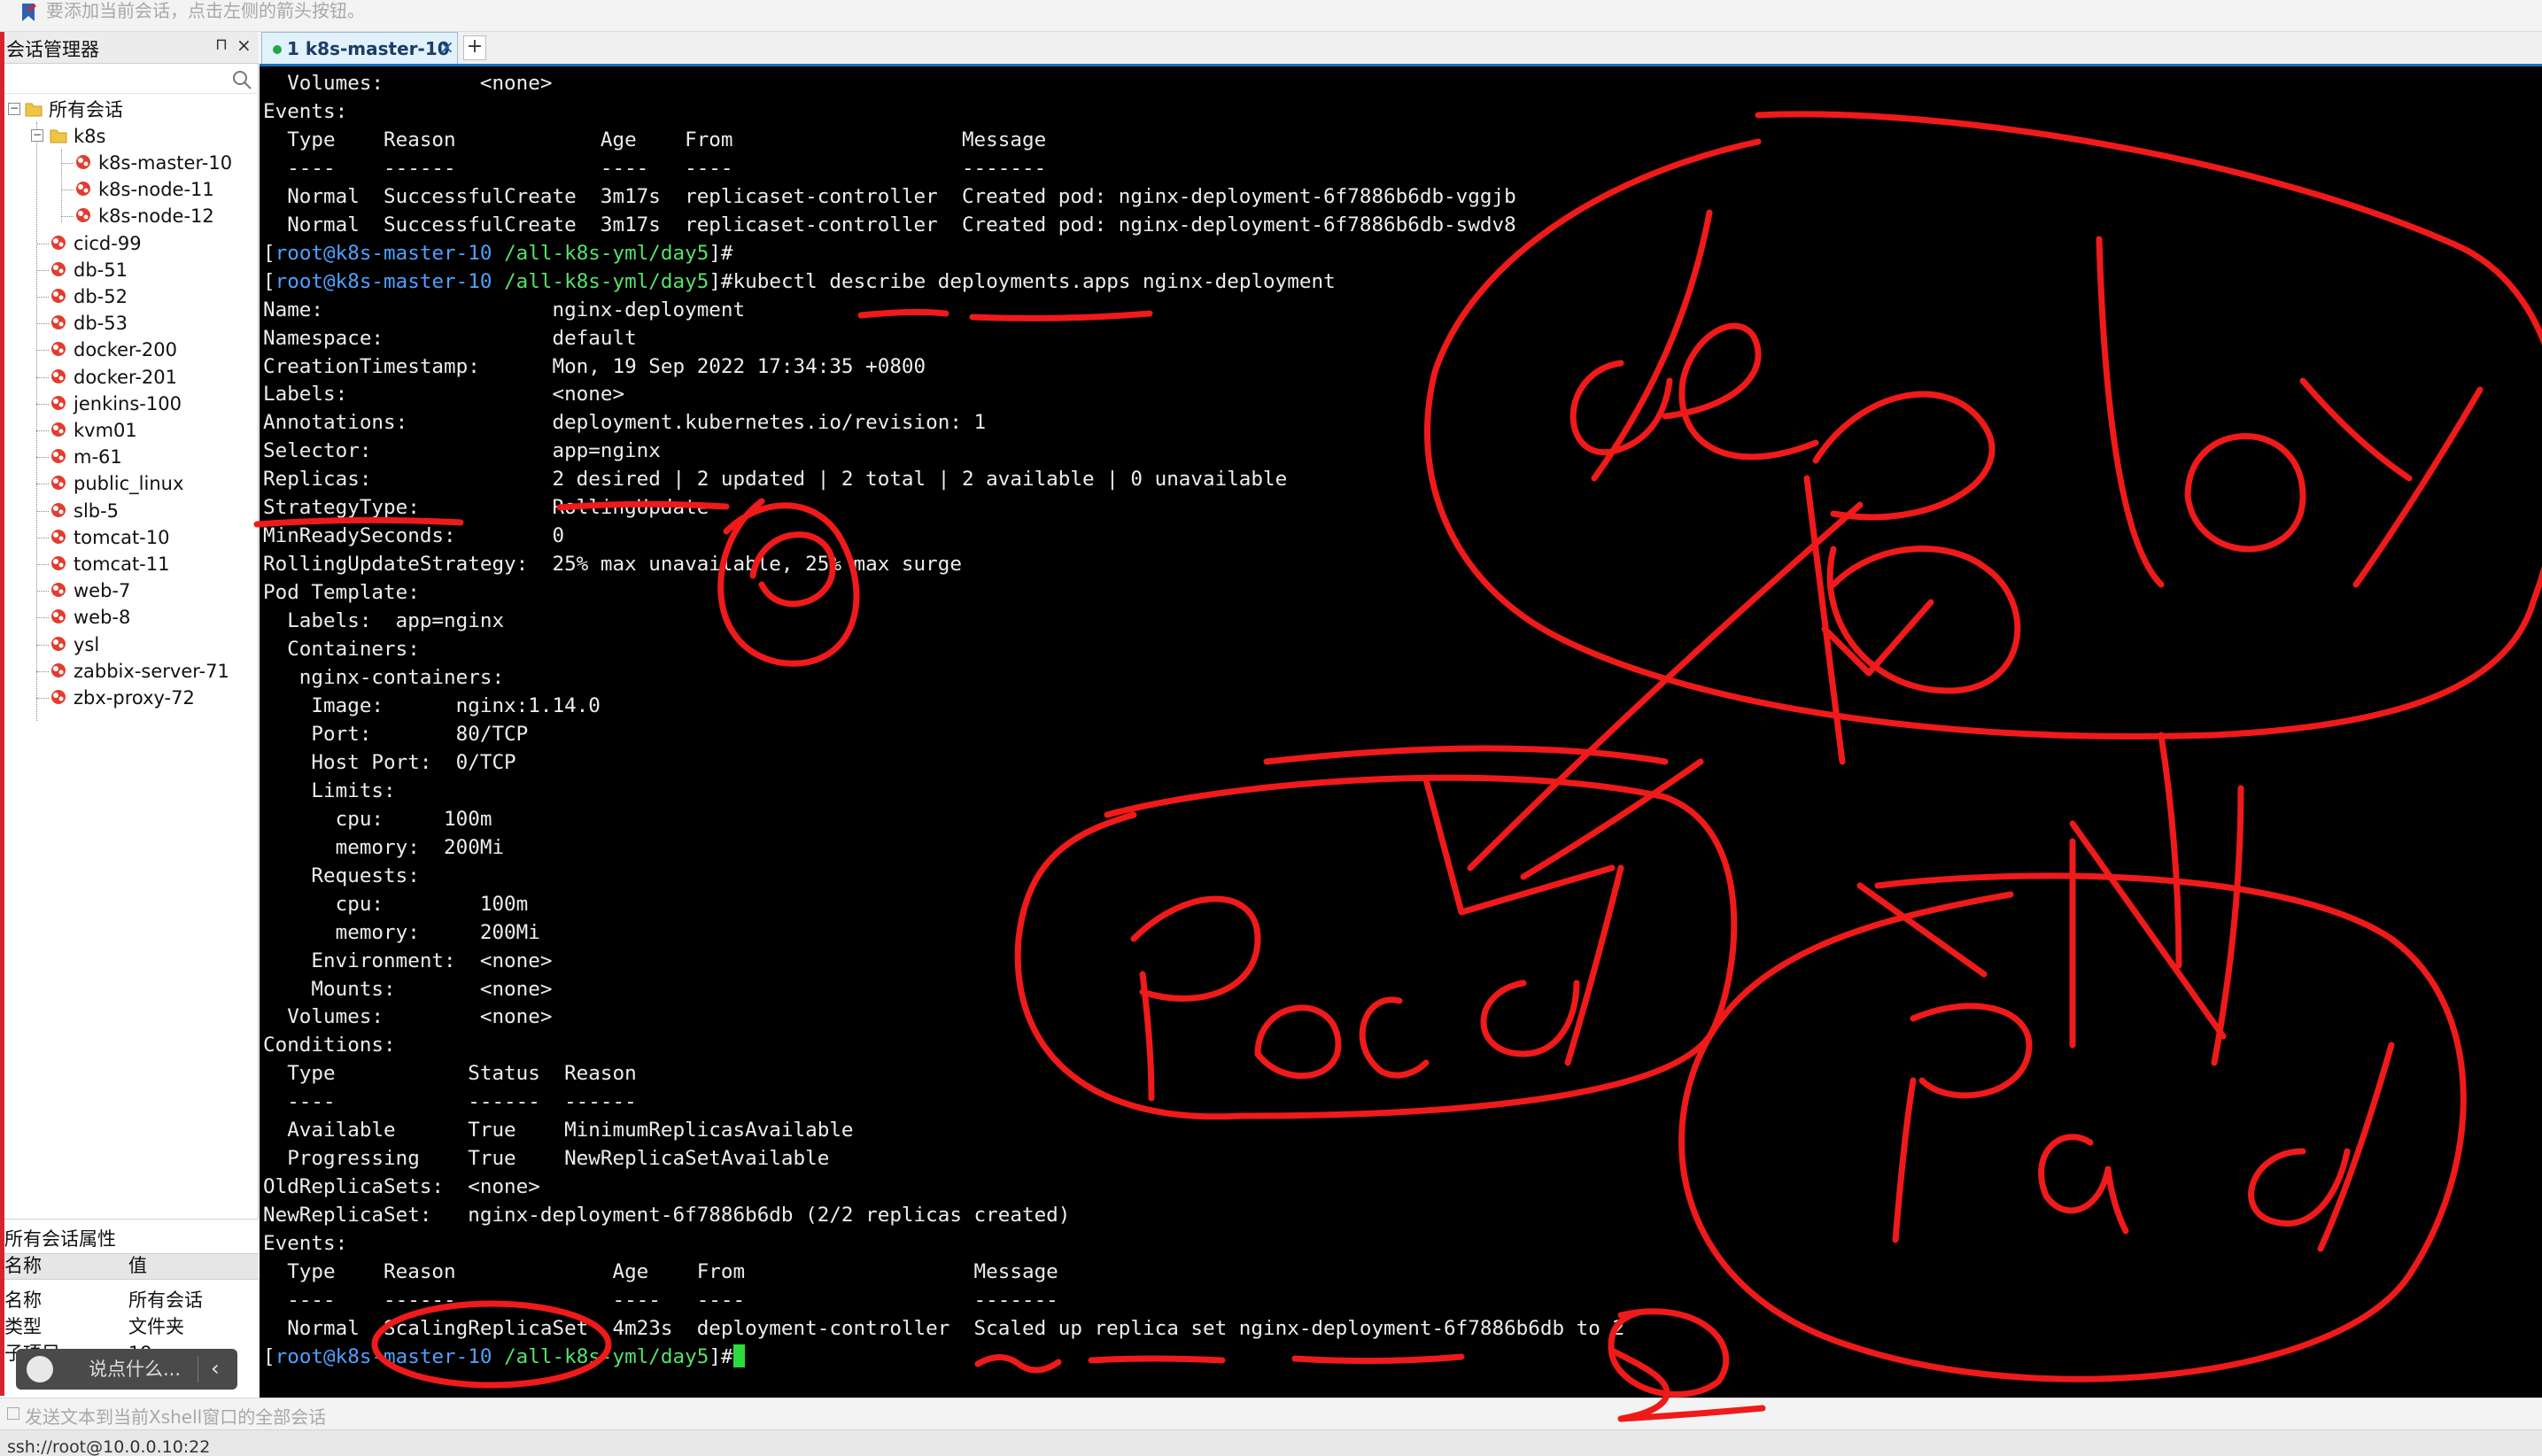 The image size is (2542, 1456). What do you see at coordinates (408, 960) in the screenshot?
I see `terminal-line: Environment: <none>` at bounding box center [408, 960].